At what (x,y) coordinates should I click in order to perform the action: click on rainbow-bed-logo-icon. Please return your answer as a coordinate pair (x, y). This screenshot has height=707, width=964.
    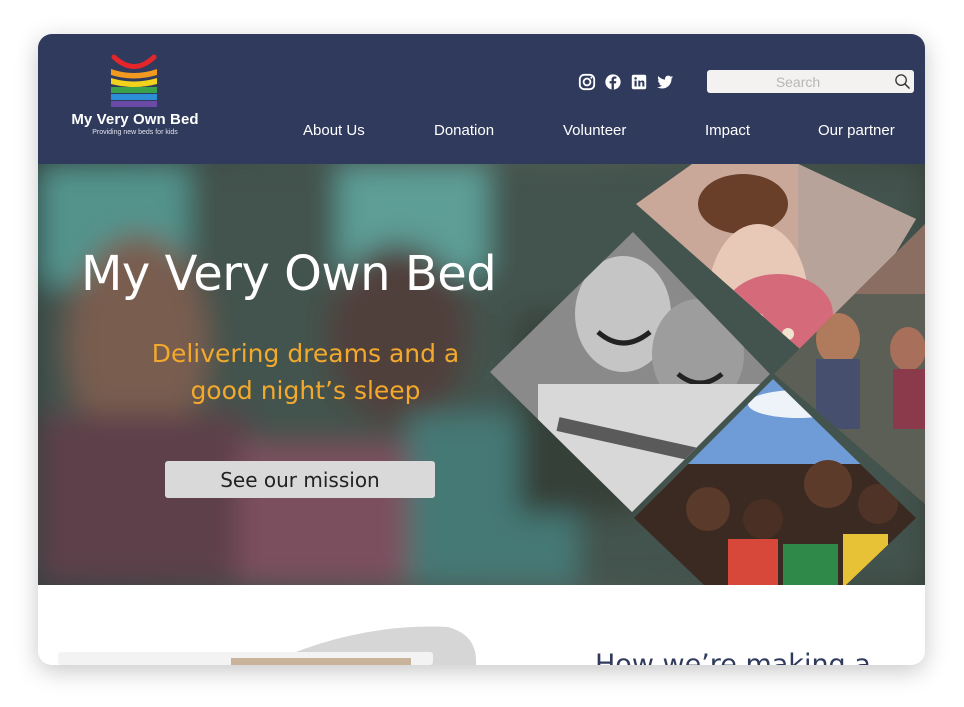
    Looking at the image, I should click on (134, 80).